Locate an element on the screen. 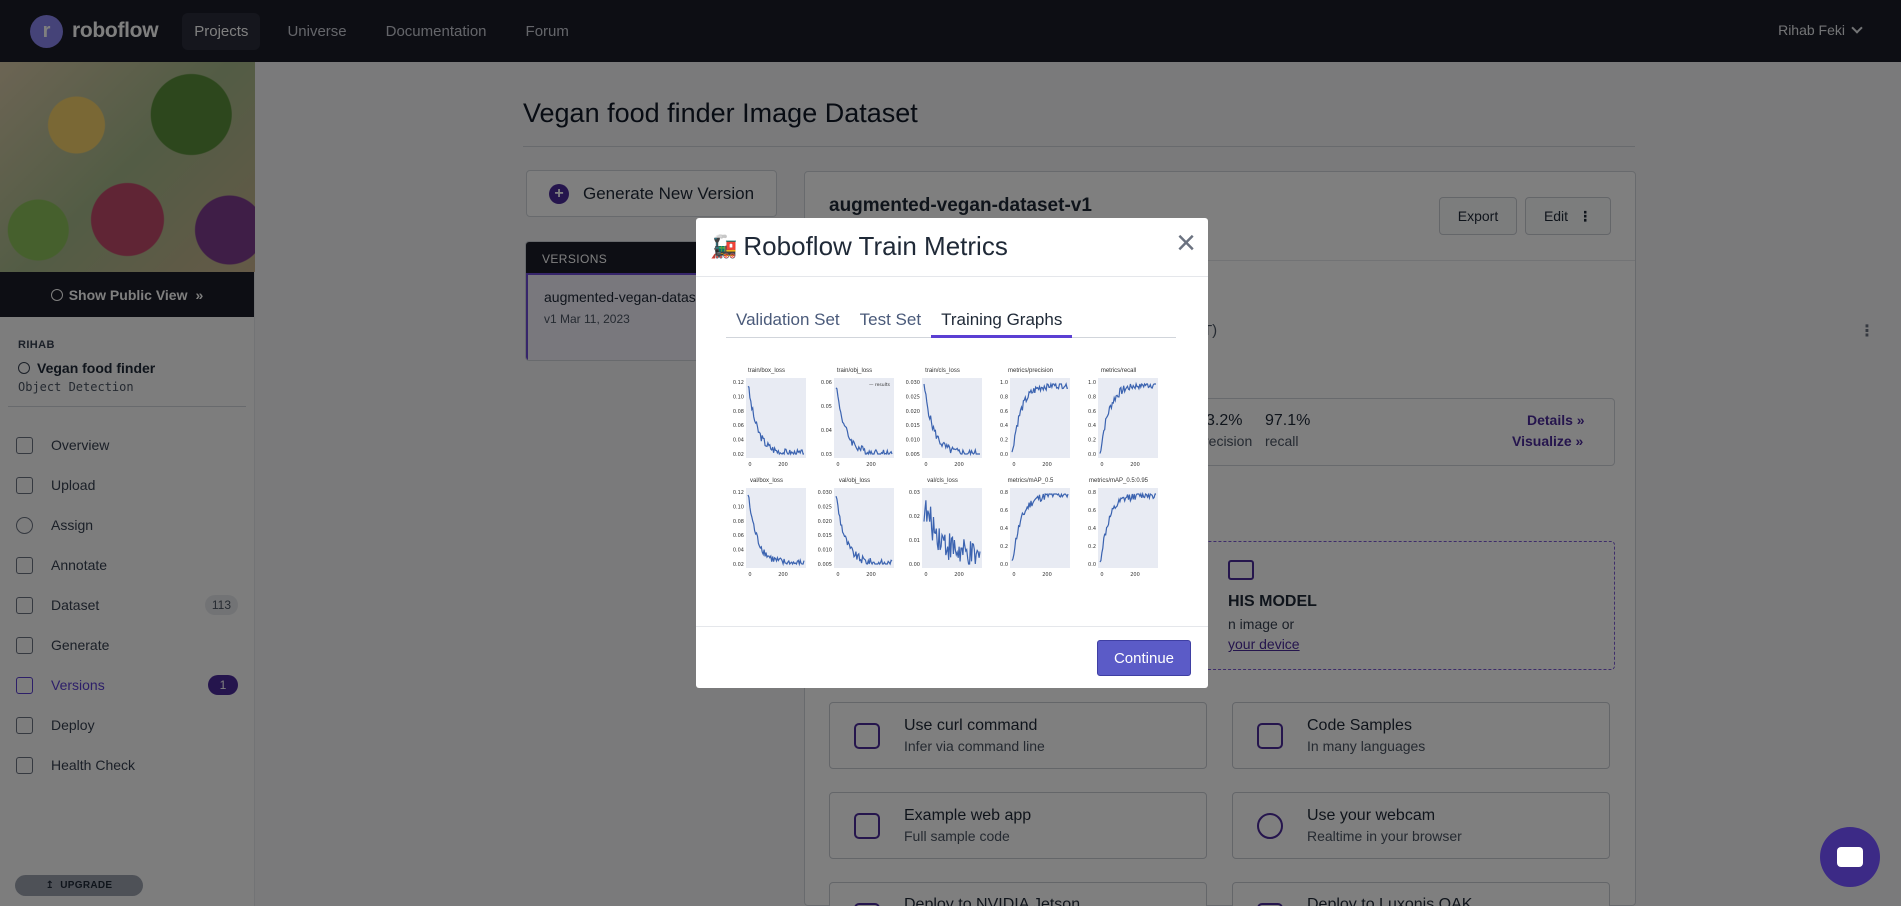  modal-header: 🚂 Roboflow Train Metrics × is located at coordinates (952, 247).